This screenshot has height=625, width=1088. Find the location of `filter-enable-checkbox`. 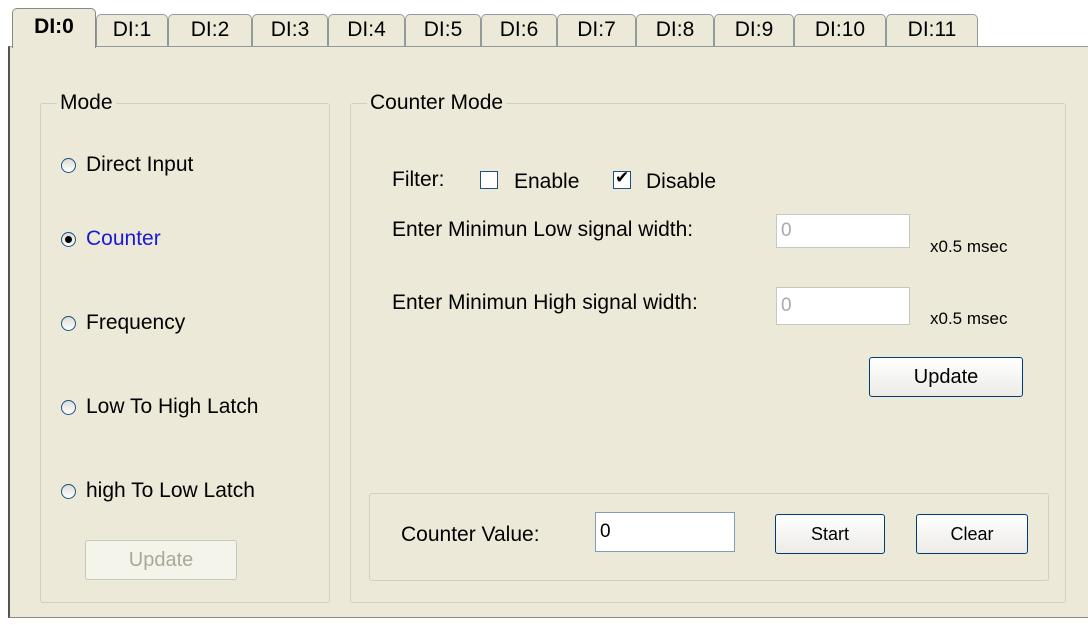

filter-enable-checkbox is located at coordinates (489, 180).